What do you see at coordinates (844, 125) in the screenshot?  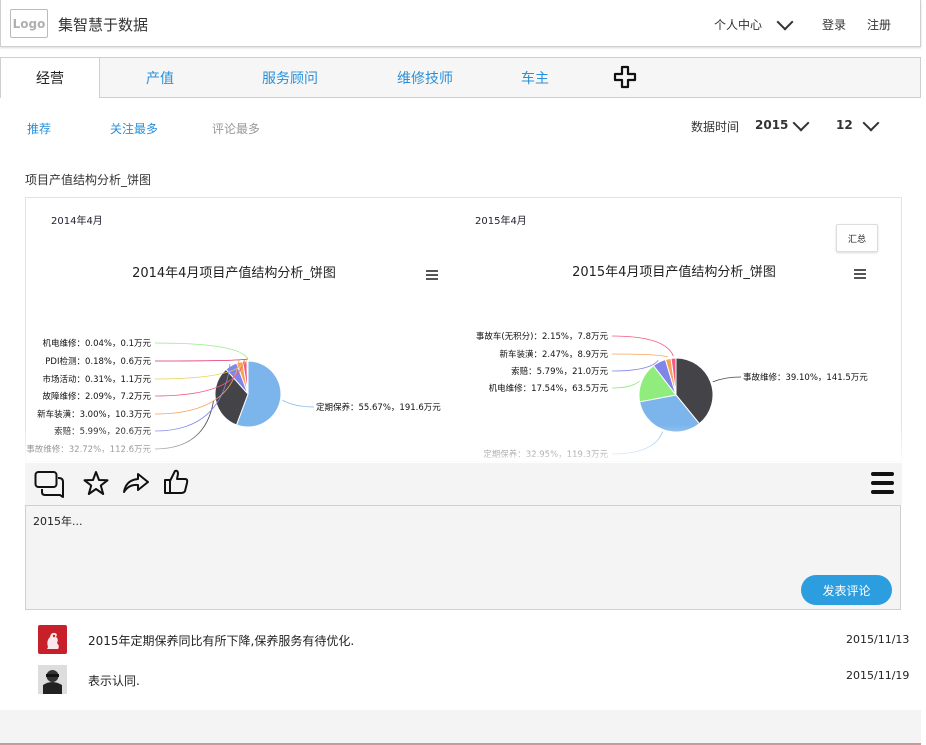 I see `month-select: 12` at bounding box center [844, 125].